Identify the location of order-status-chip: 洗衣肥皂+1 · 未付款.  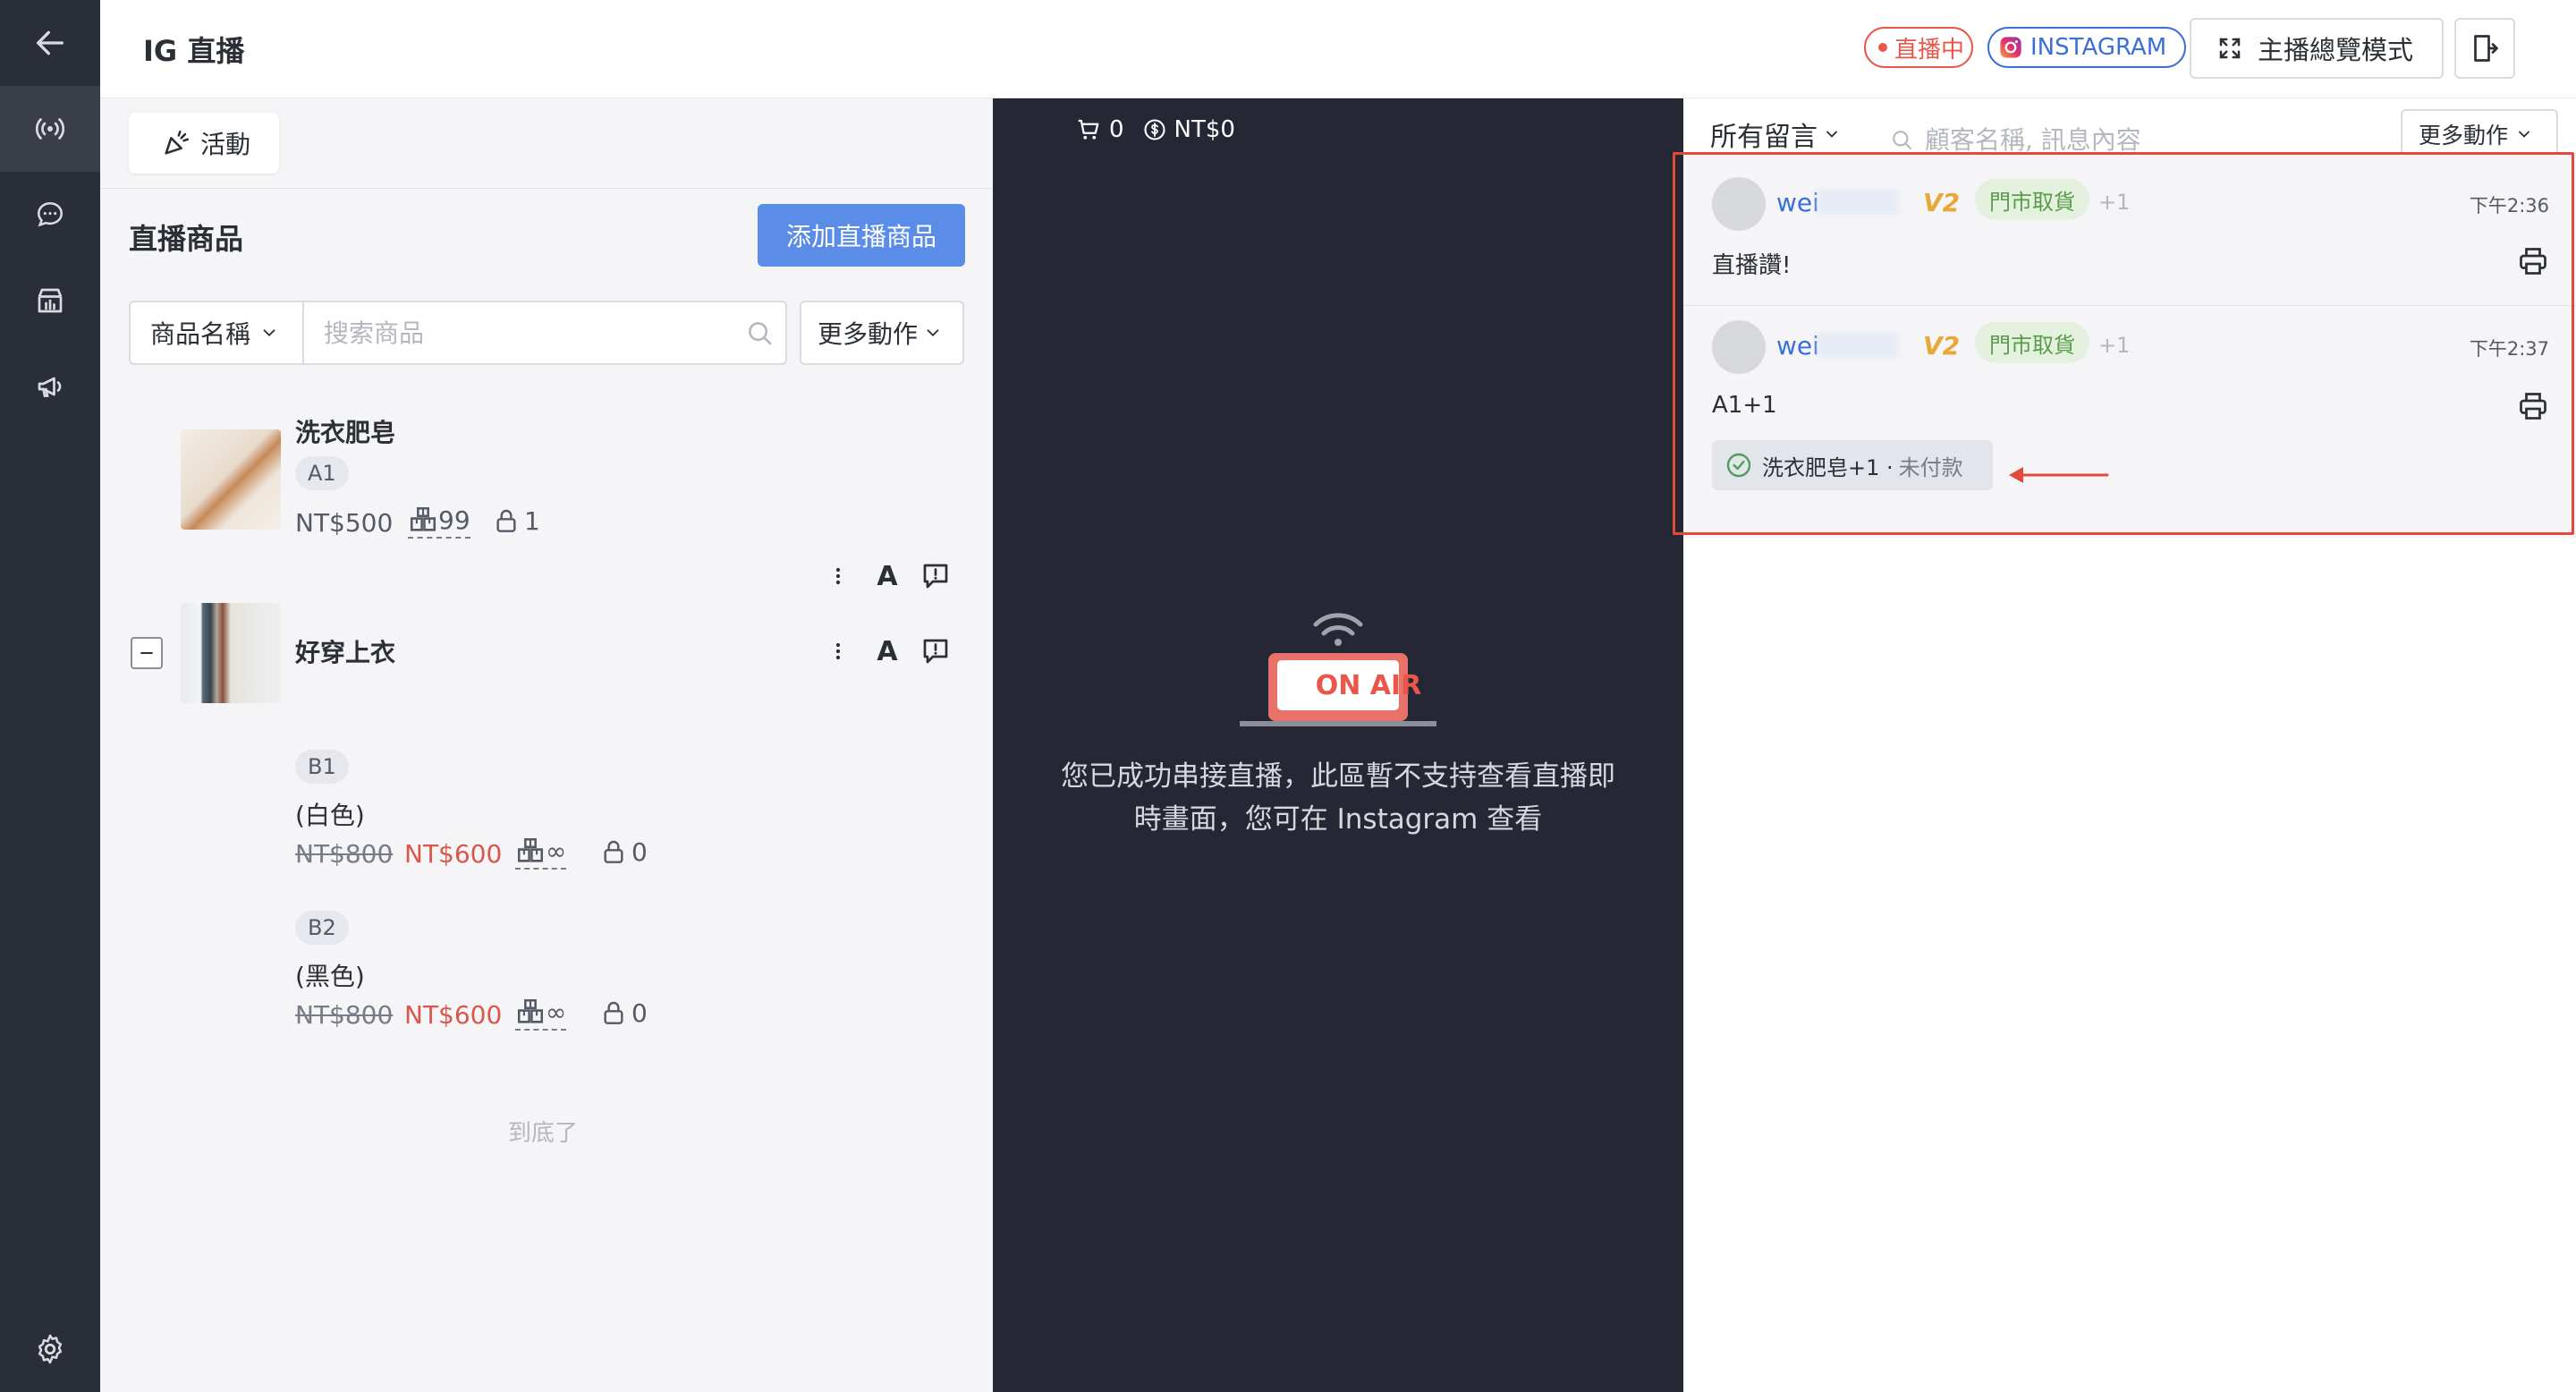
(1852, 465).